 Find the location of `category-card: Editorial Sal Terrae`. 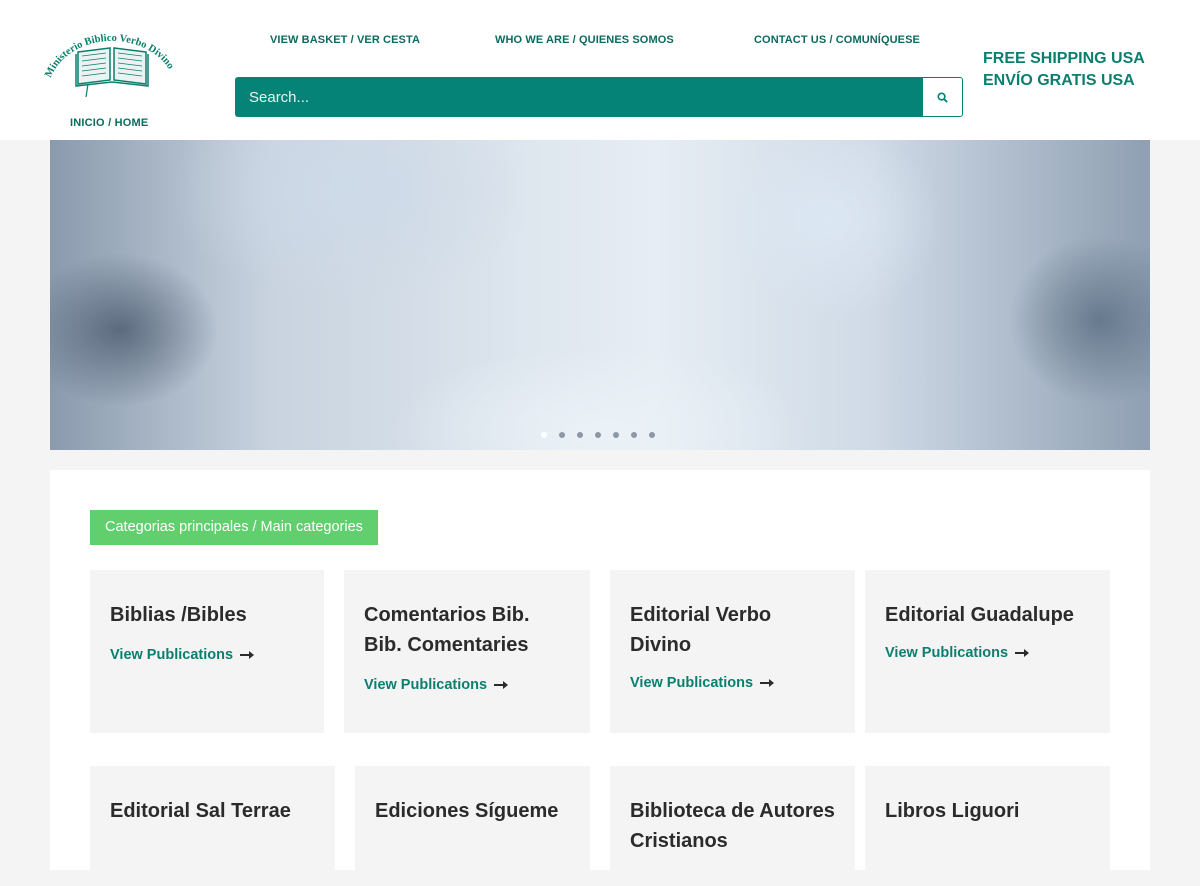

category-card: Editorial Sal Terrae is located at coordinates (212, 826).